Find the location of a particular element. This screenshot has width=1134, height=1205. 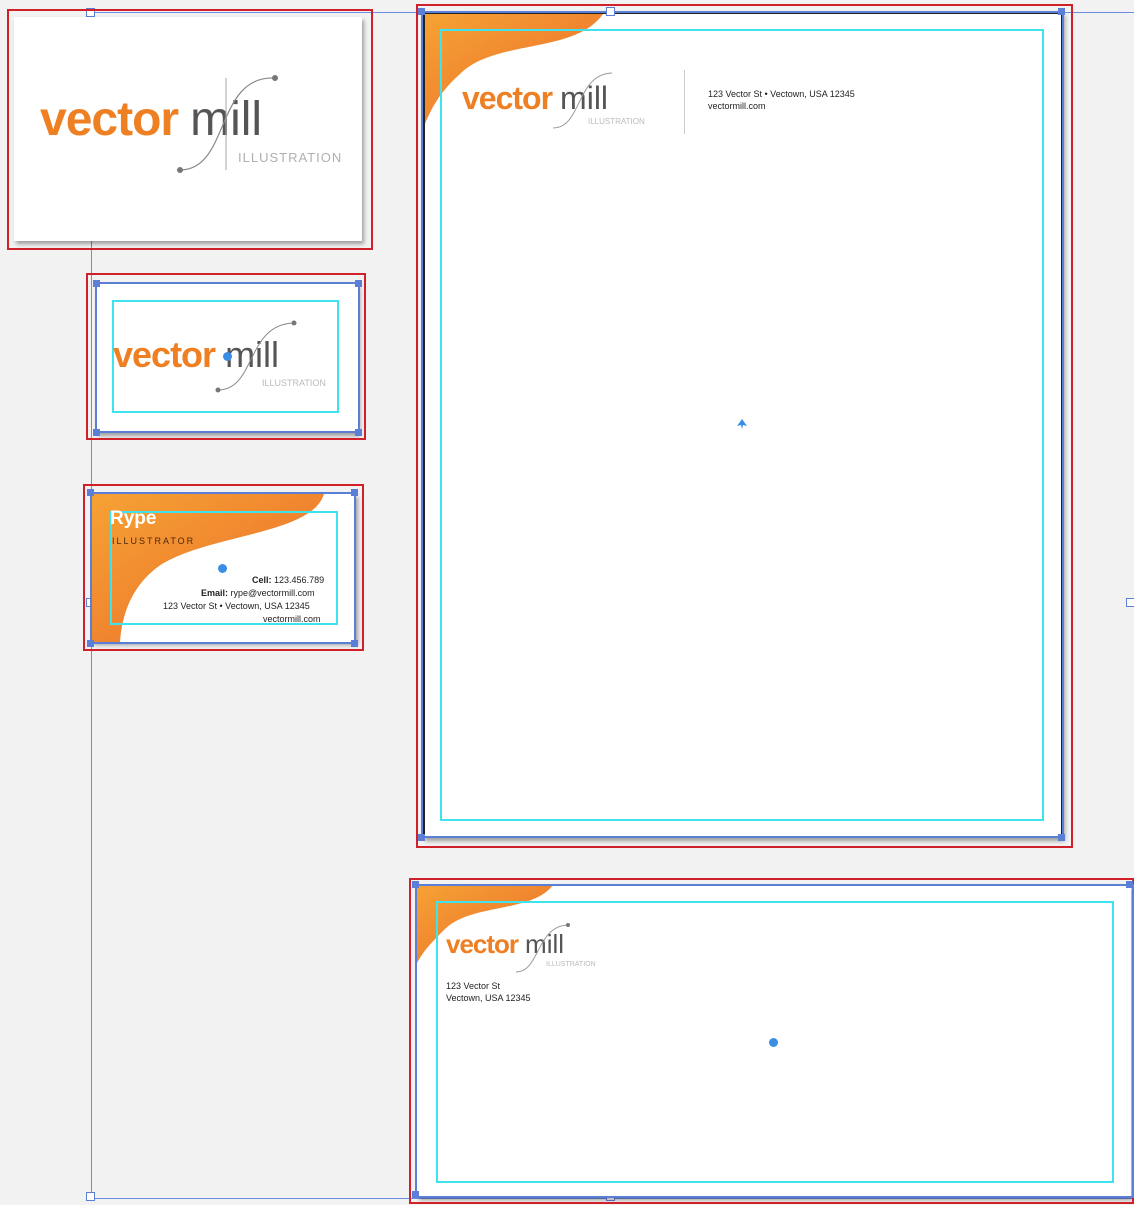

card-address: 123 Vector St • Vectown, USA 12345 is located at coordinates (236, 606).